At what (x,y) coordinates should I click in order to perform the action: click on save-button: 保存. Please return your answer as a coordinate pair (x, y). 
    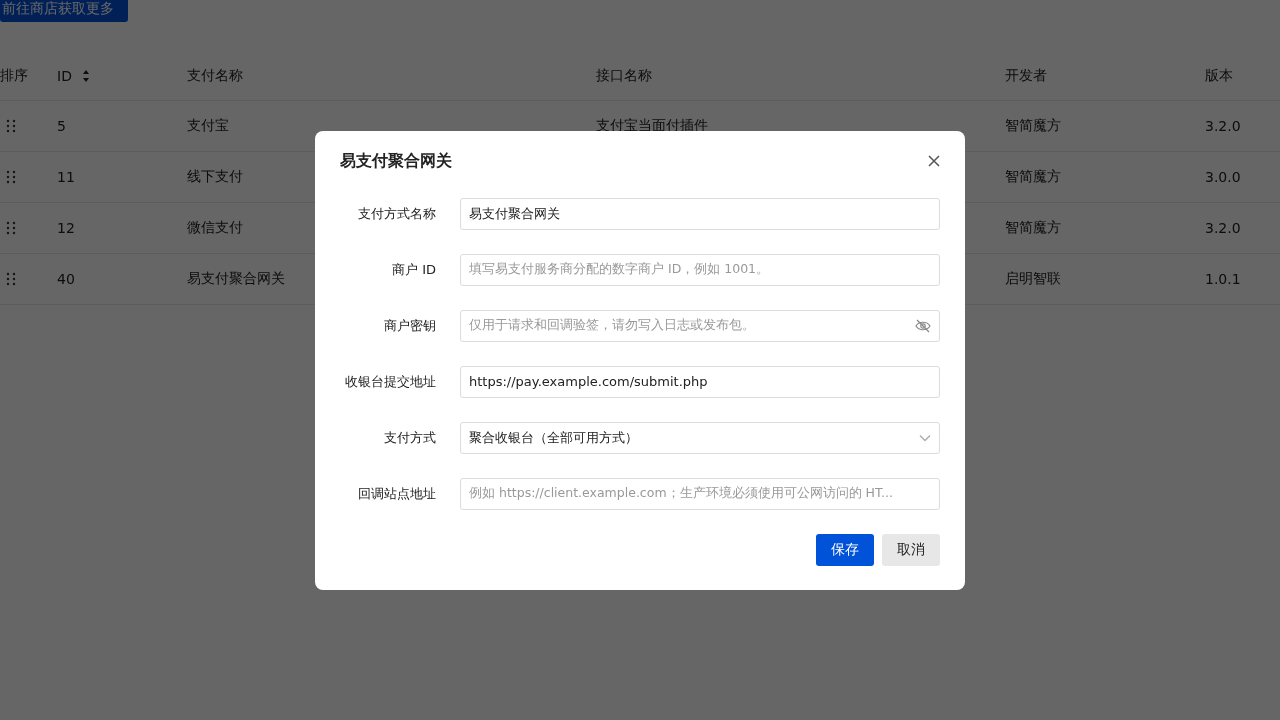
    Looking at the image, I should click on (845, 549).